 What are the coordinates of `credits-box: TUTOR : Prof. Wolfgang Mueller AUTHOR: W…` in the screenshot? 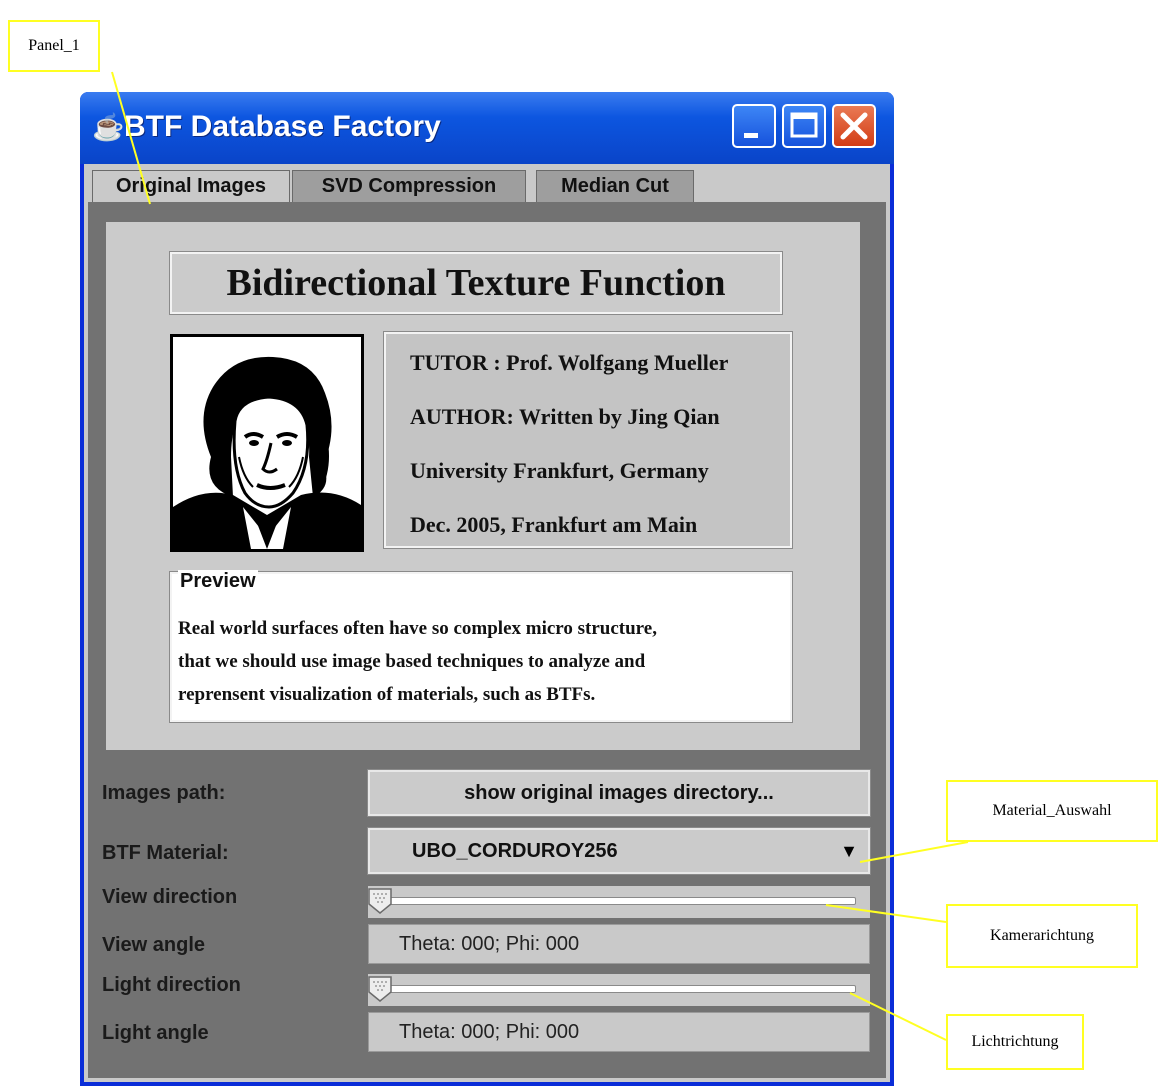 It's located at (588, 440).